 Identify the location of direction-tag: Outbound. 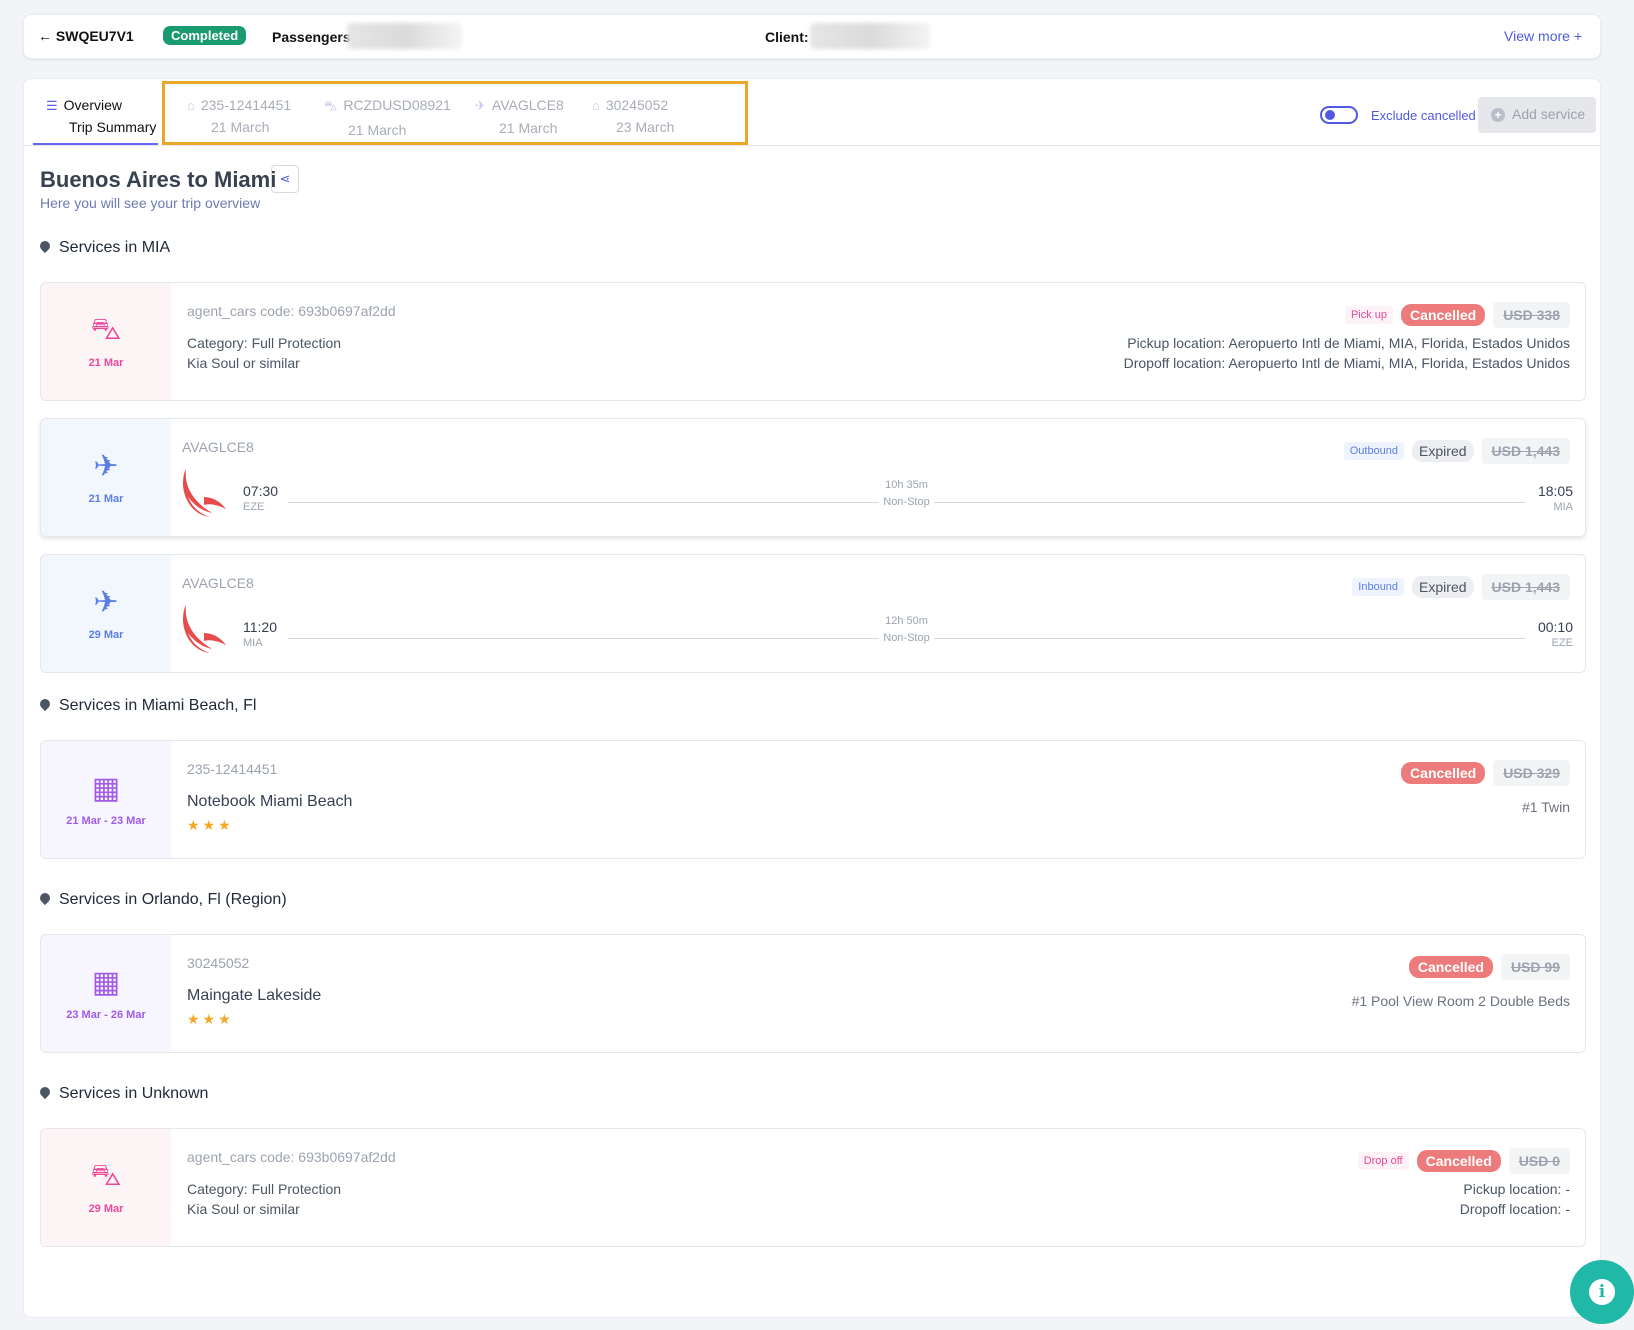
(1374, 451).